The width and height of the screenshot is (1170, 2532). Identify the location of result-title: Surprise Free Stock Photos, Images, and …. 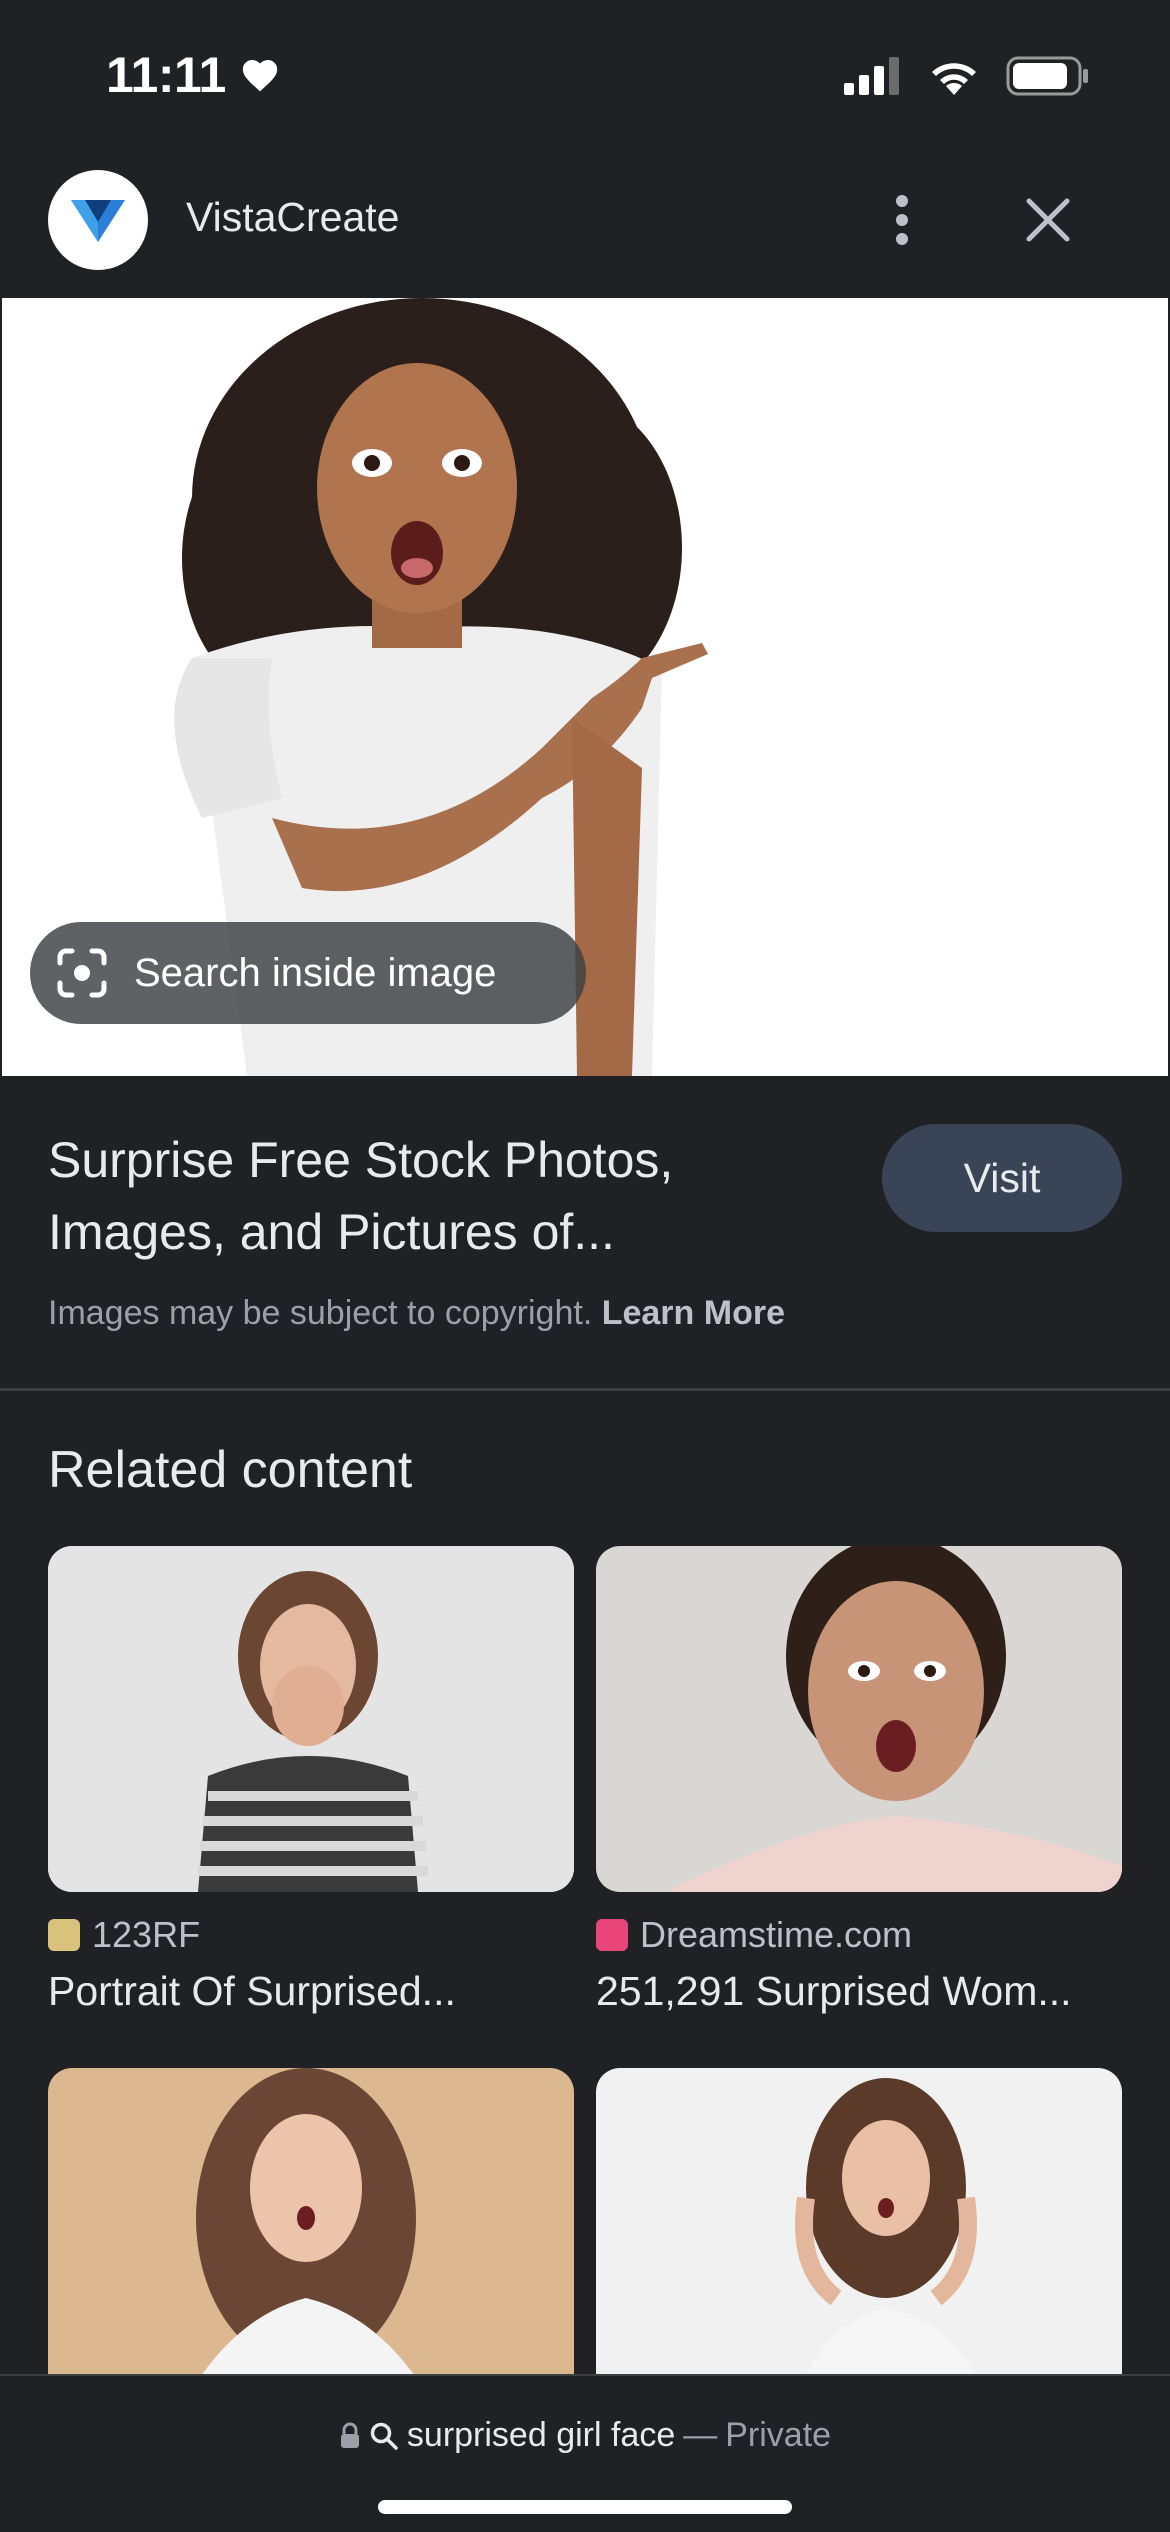
(438, 1196).